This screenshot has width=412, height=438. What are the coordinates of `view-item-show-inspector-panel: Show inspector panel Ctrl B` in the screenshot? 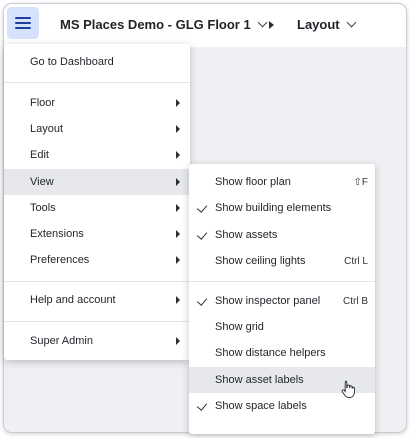 It's located at (282, 301).